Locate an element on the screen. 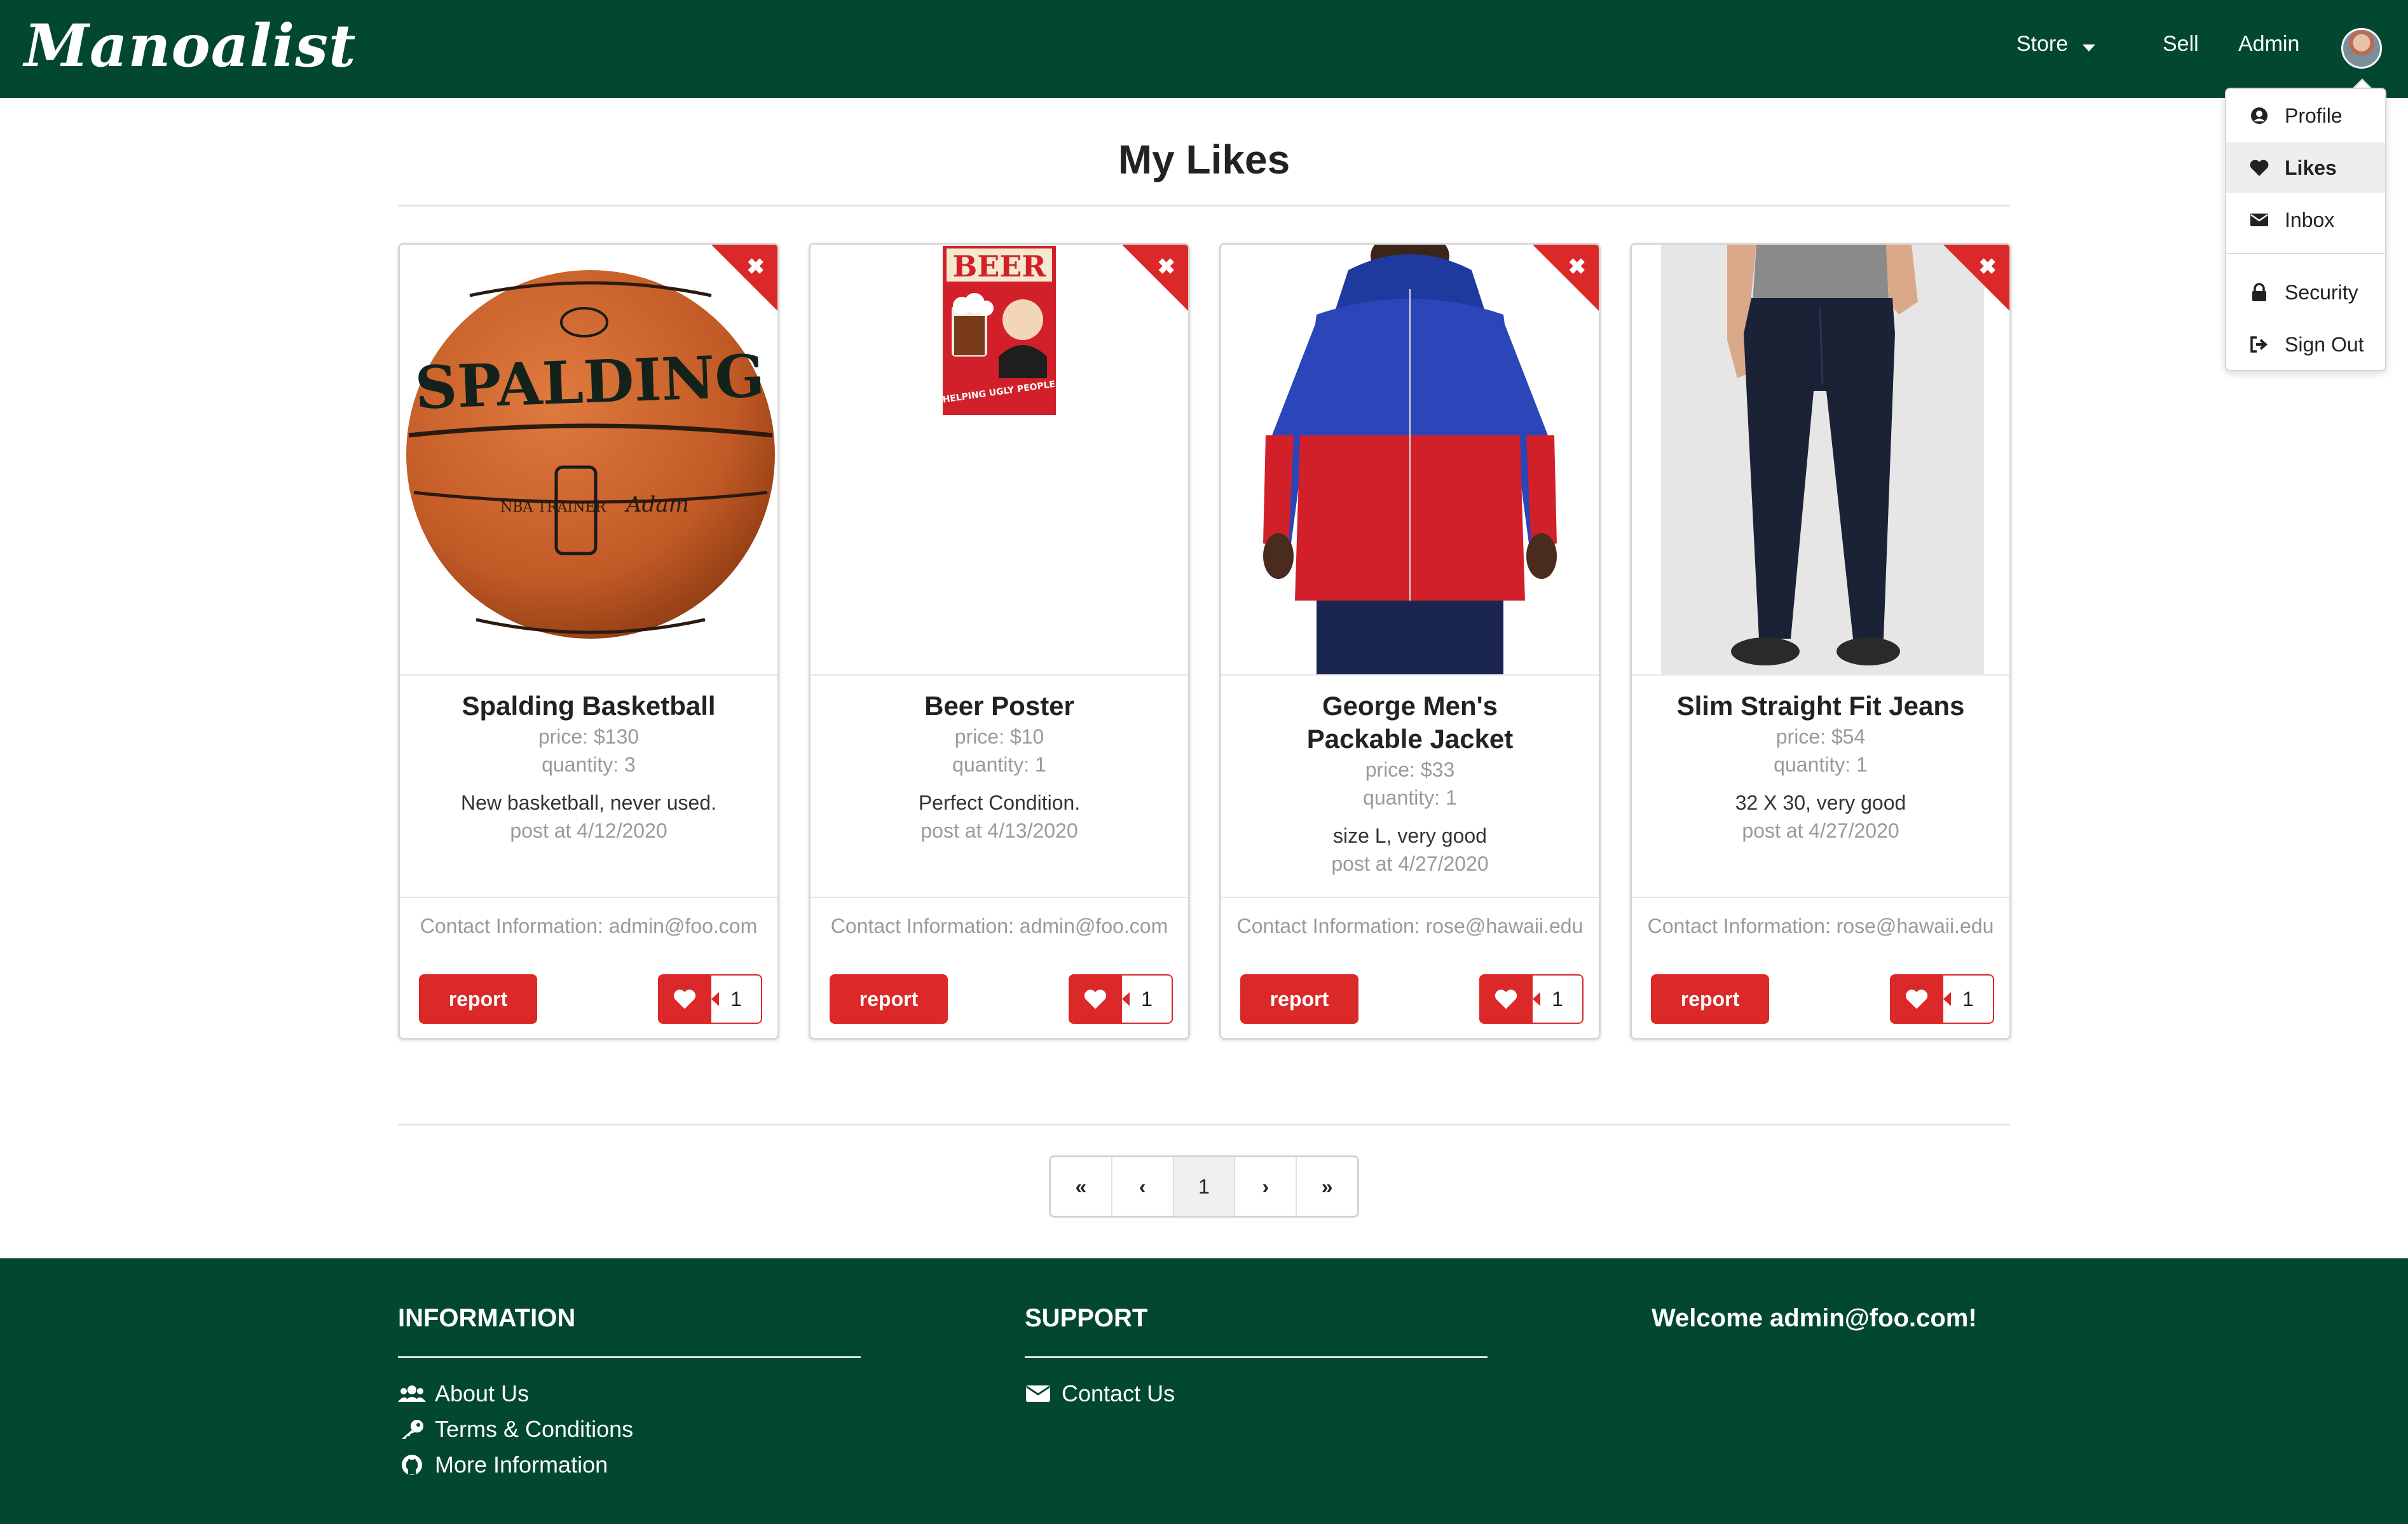  footer-link-label: Contact Us is located at coordinates (1118, 1393).